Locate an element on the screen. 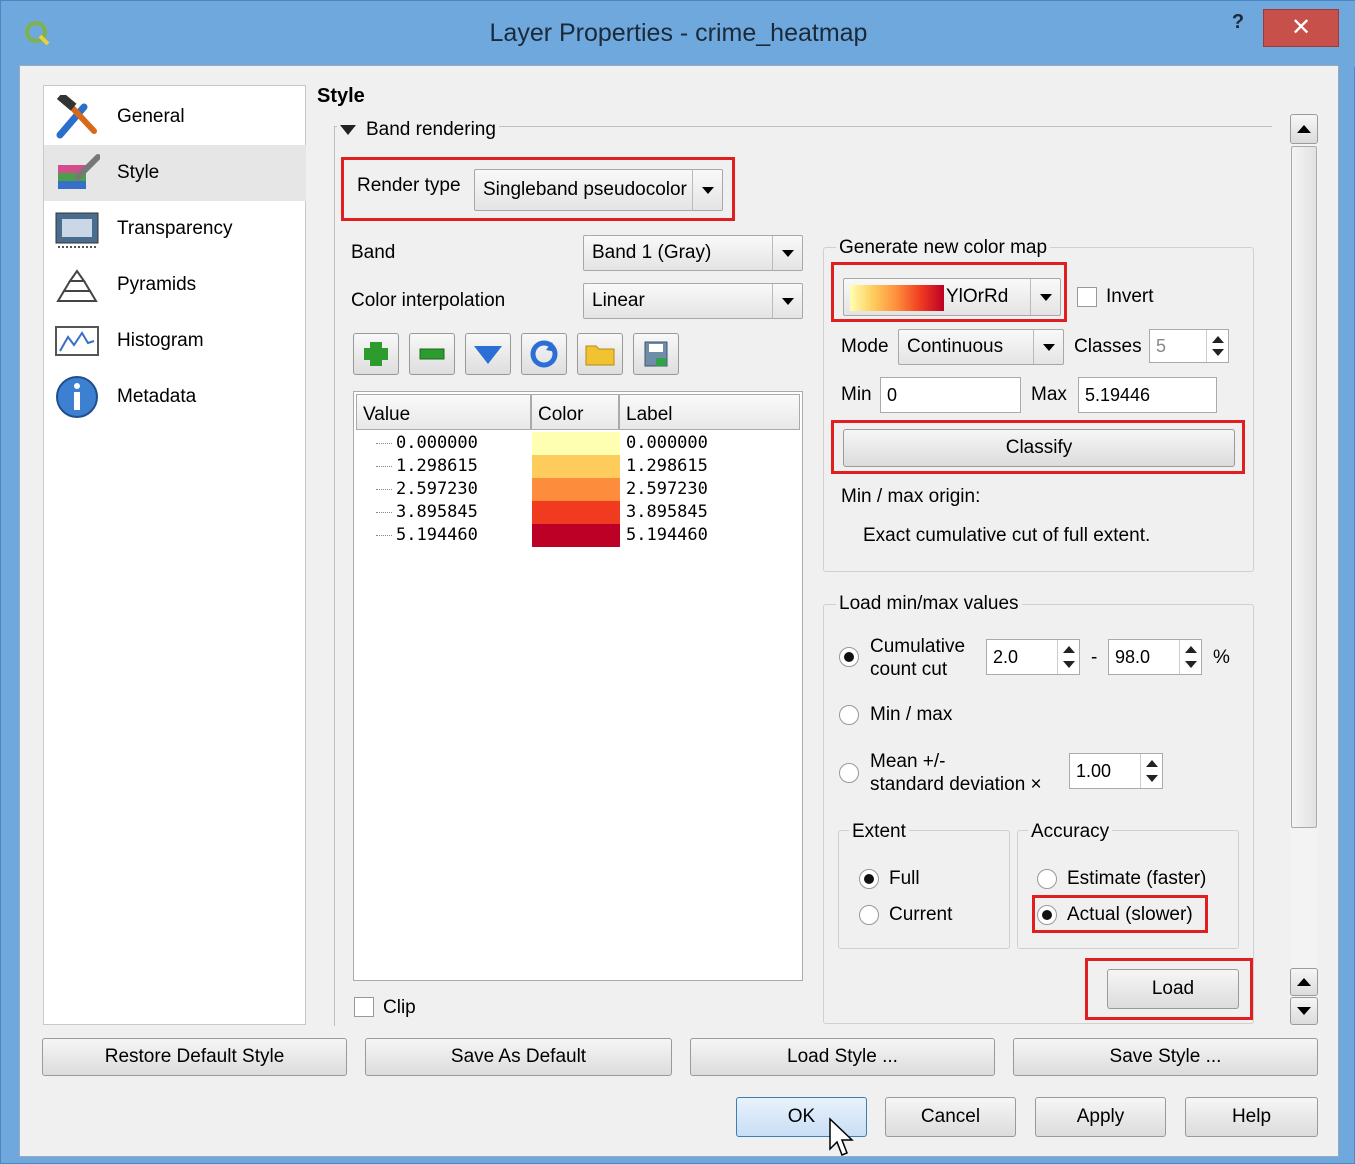  mean-stddev-radio is located at coordinates (849, 773).